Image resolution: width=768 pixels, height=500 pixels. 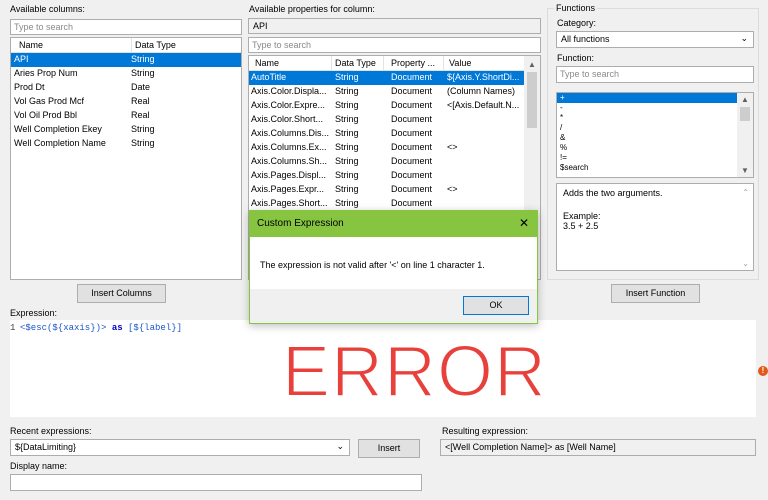 I want to click on insert-columns-button: Insert Columns, so click(x=121, y=293).